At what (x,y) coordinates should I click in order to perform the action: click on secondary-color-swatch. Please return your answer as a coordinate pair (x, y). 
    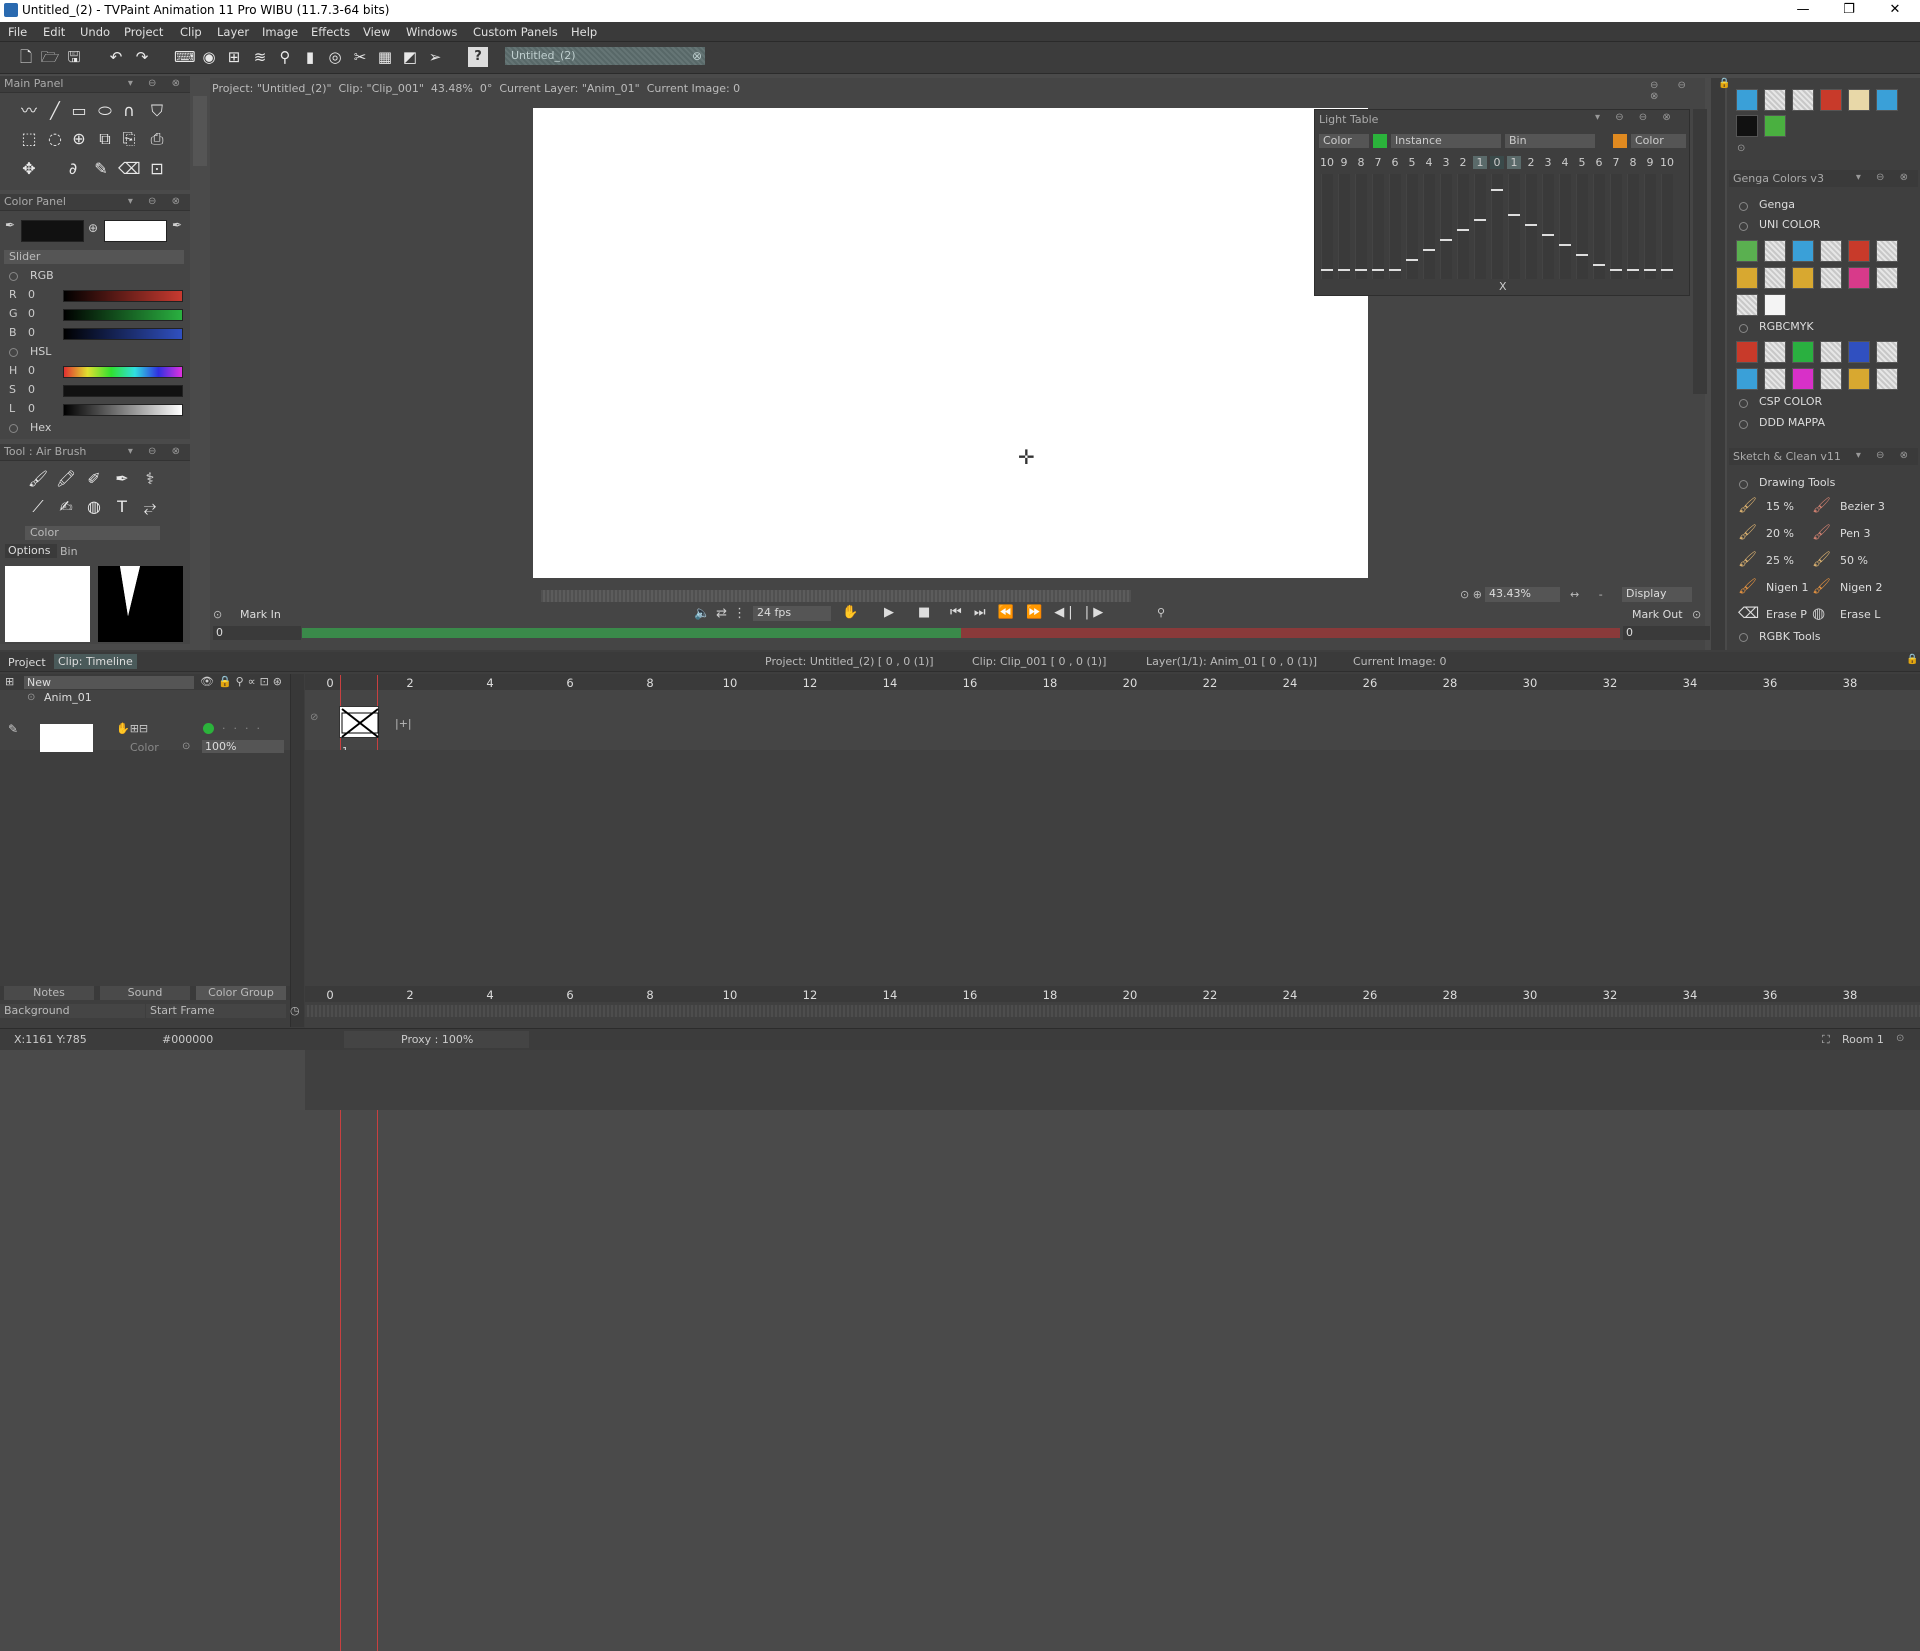
    Looking at the image, I should click on (135, 231).